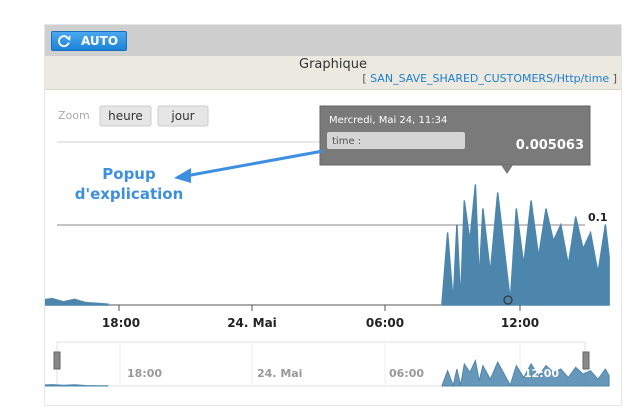  What do you see at coordinates (550, 145) in the screenshot?
I see `tooltip-value: 0.005063` at bounding box center [550, 145].